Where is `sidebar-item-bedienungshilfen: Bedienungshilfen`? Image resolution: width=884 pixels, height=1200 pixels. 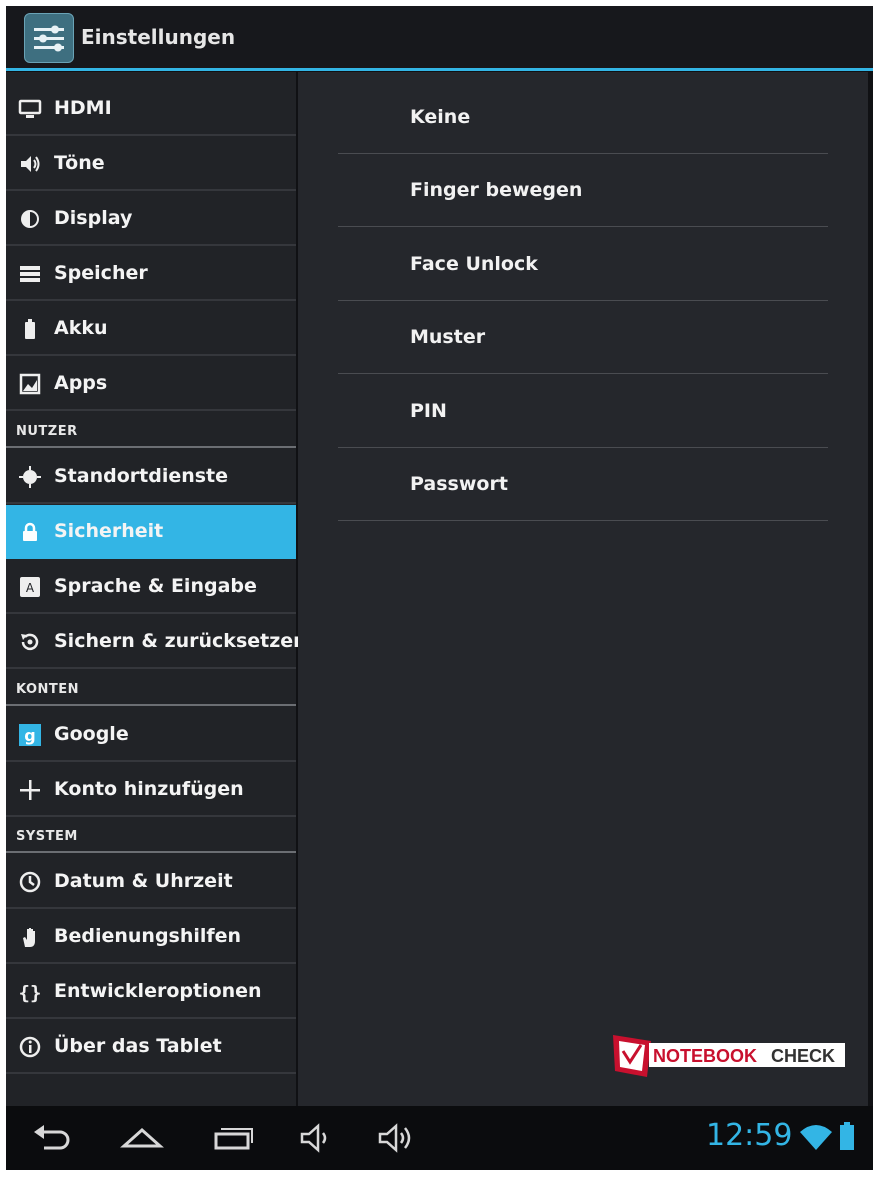 sidebar-item-bedienungshilfen: Bedienungshilfen is located at coordinates (151, 937).